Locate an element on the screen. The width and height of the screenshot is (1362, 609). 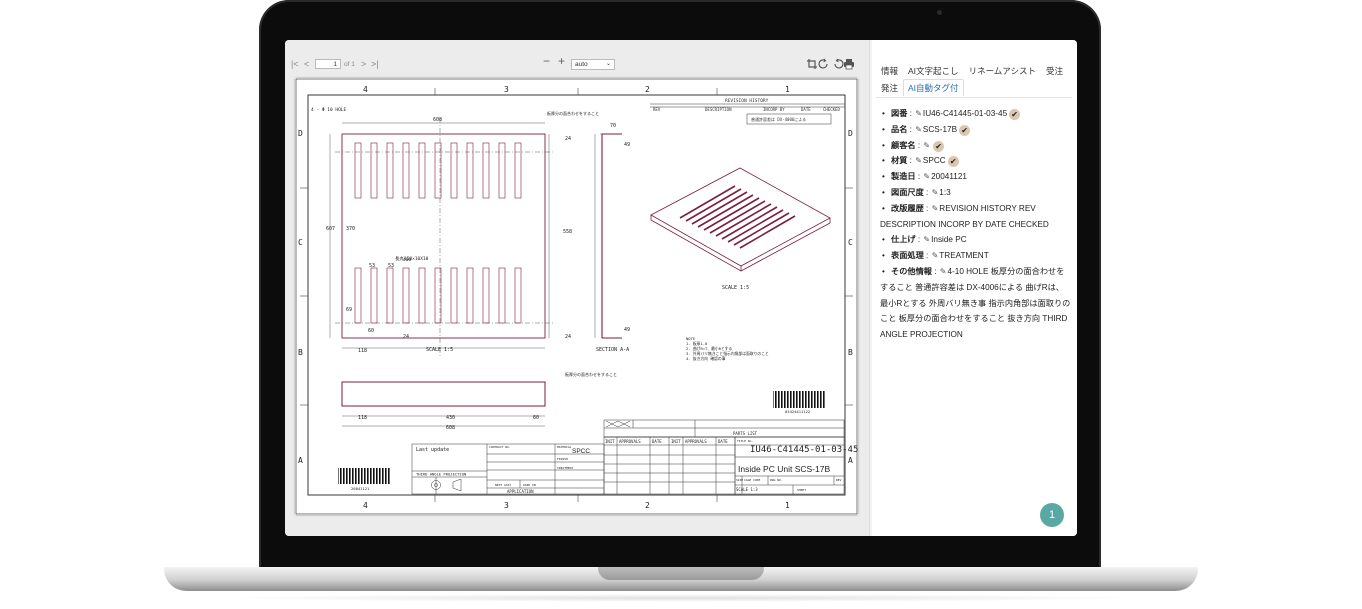
tab-ai-auto-tagging: AI自動タグ付 is located at coordinates (933, 87).